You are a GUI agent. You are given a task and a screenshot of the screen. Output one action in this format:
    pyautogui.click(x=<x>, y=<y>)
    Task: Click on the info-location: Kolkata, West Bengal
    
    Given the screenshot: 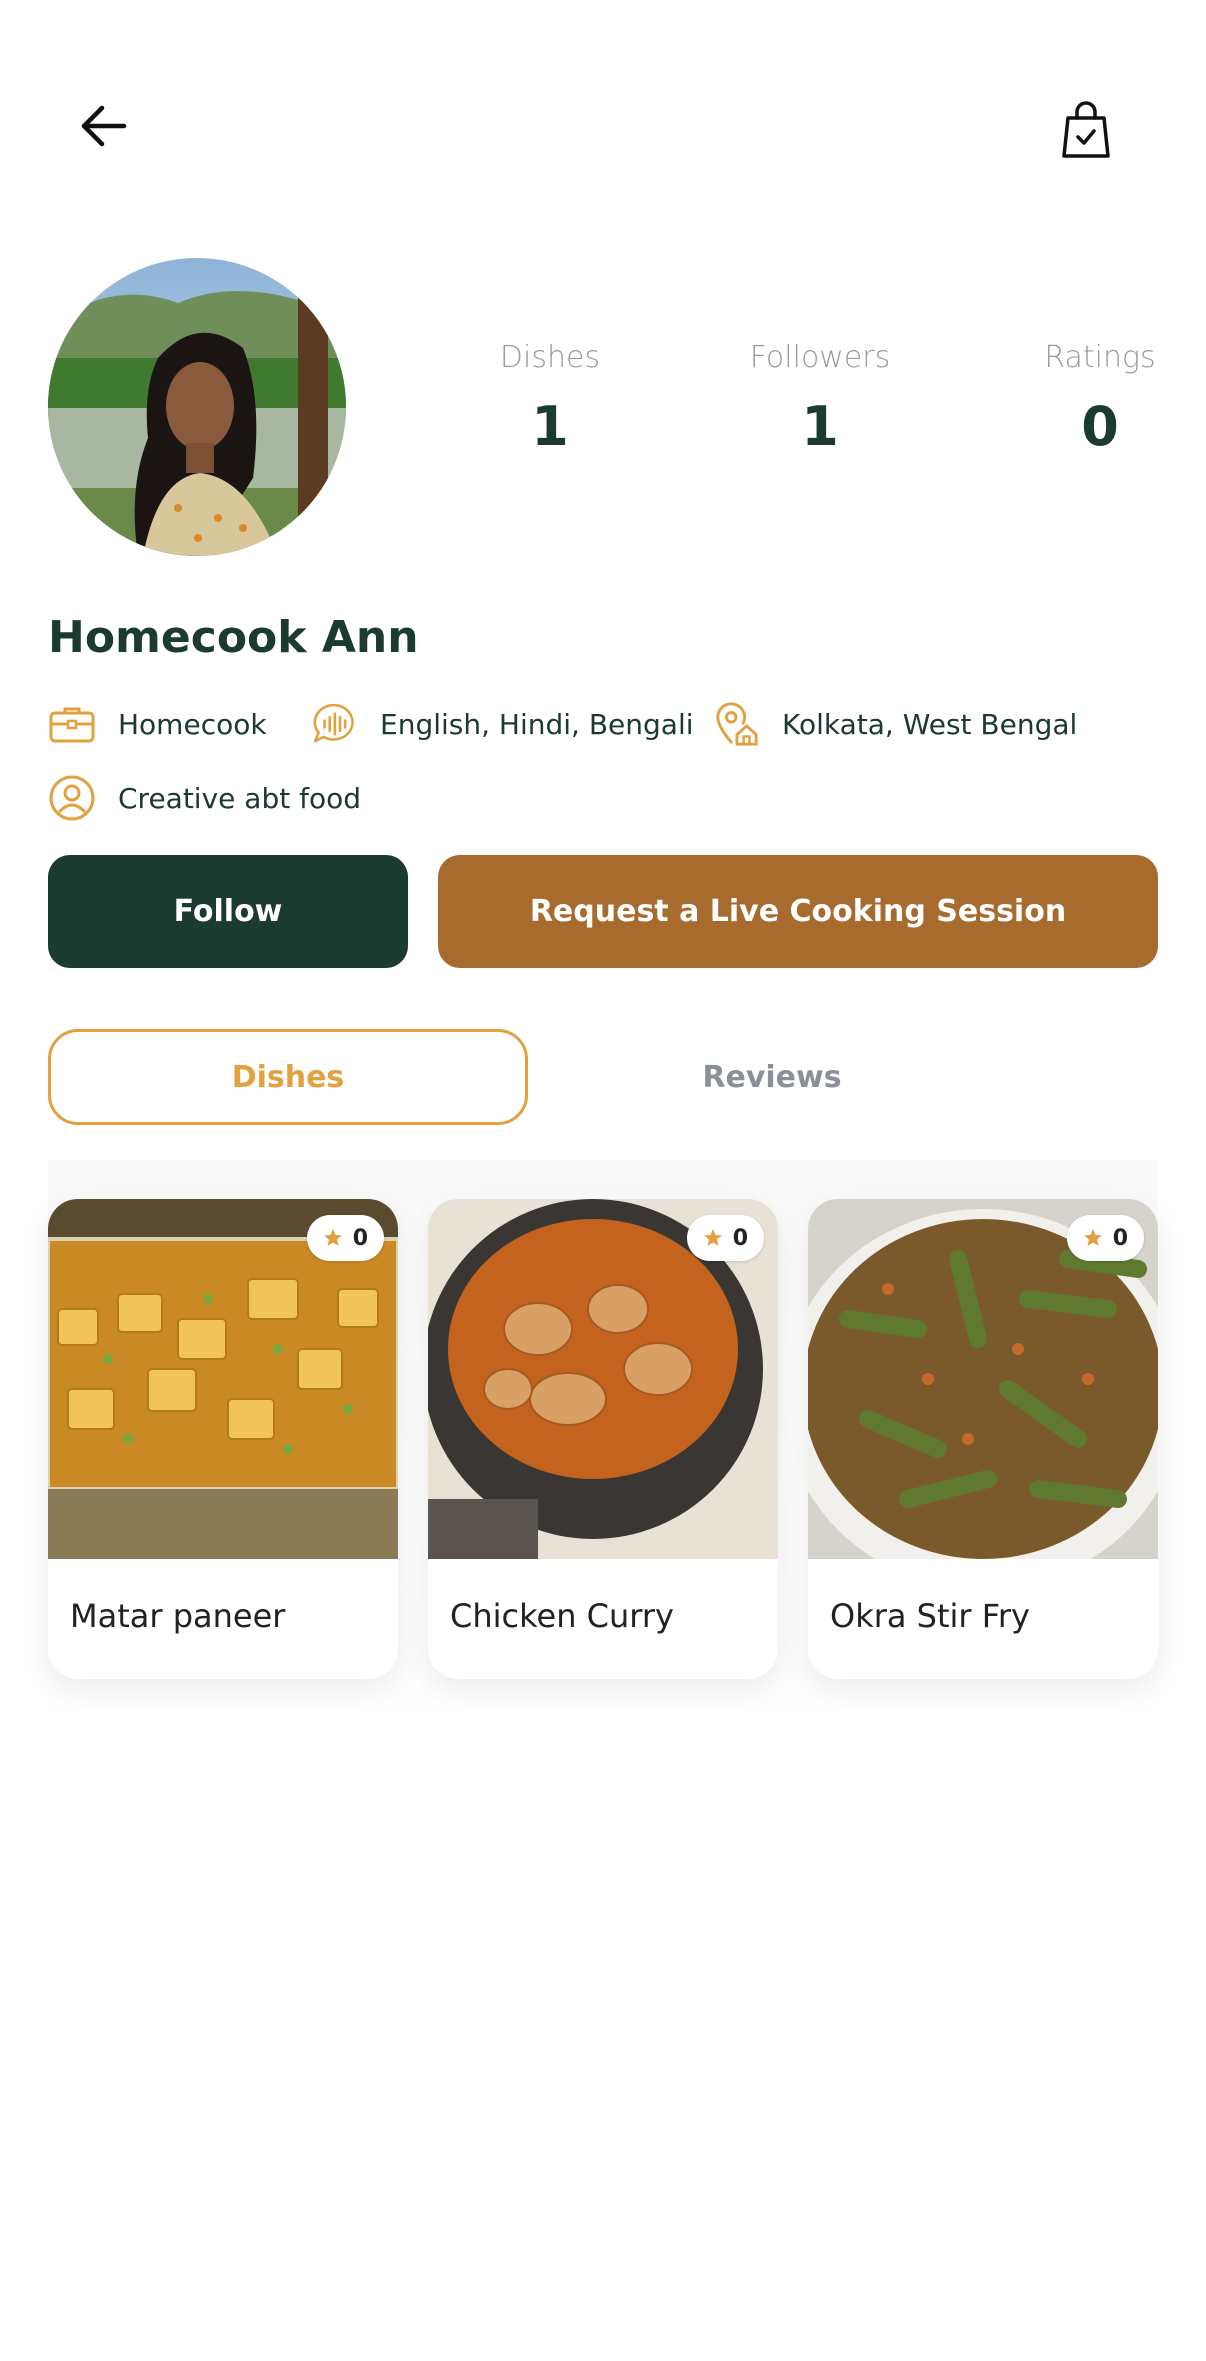 What is the action you would take?
    pyautogui.click(x=894, y=724)
    